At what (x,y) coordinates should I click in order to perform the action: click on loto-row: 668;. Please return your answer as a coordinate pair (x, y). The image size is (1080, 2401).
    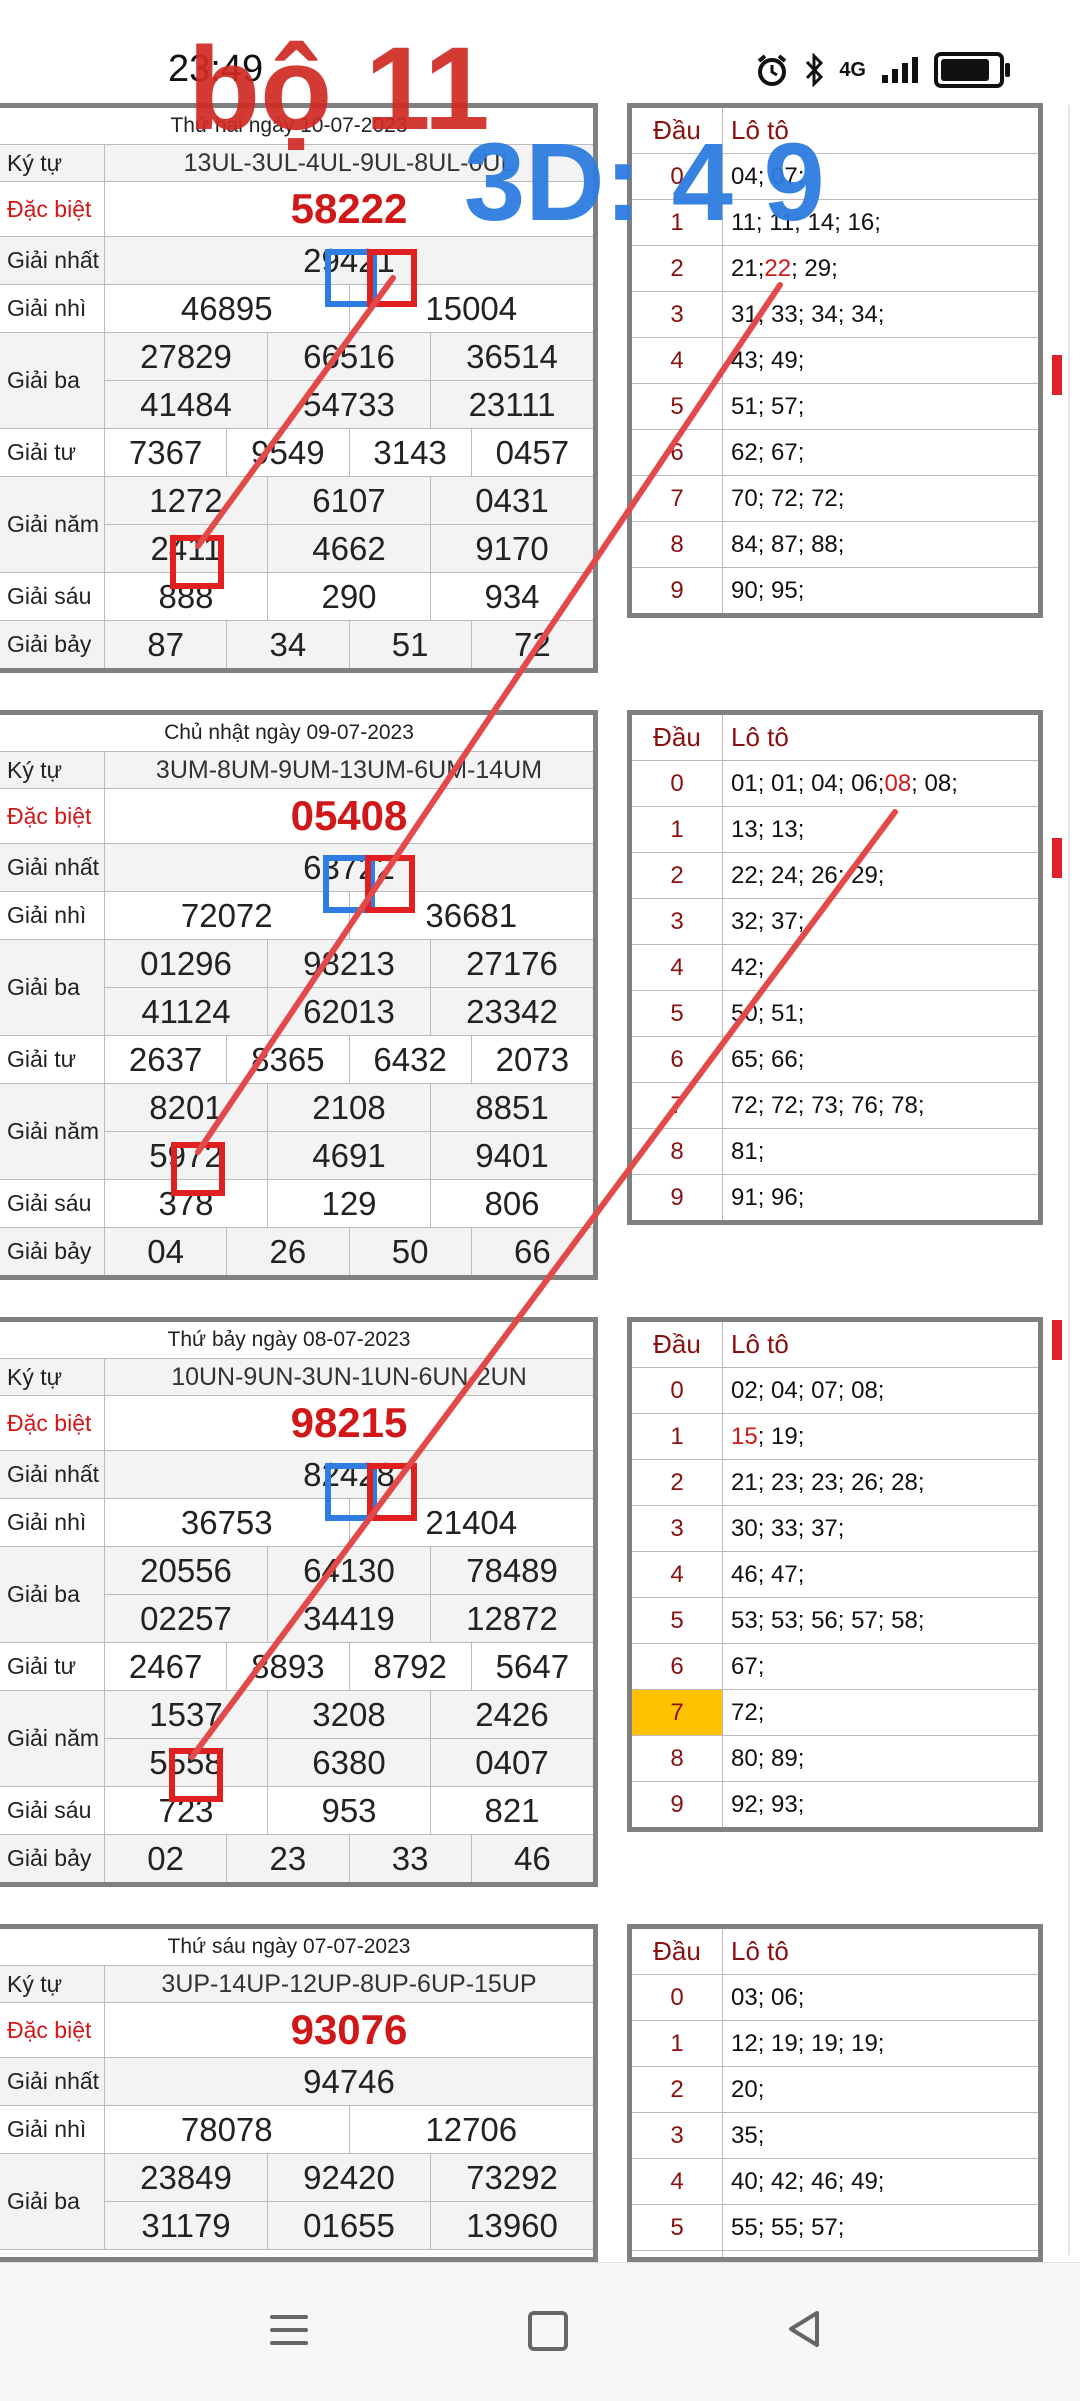
    Looking at the image, I should click on (835, 2254).